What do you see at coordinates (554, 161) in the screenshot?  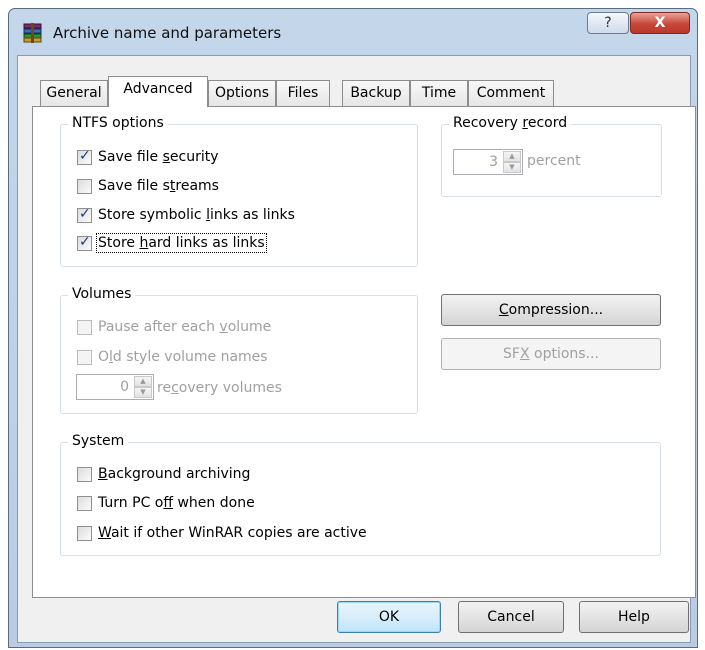 I see `recovery-percent-unit: percent` at bounding box center [554, 161].